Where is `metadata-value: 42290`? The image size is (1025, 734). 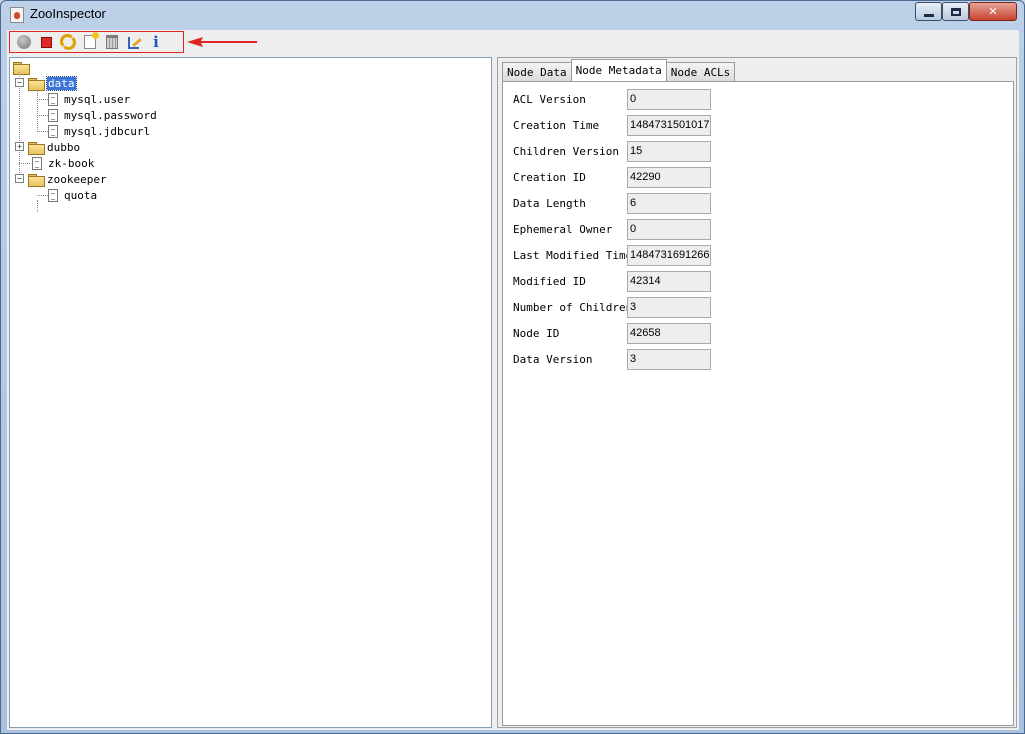 metadata-value: 42290 is located at coordinates (669, 177).